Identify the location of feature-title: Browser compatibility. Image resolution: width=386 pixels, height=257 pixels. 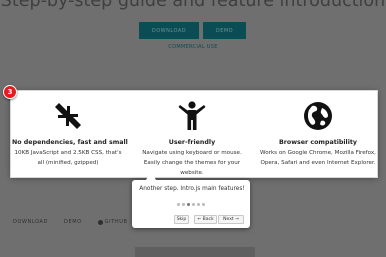
(317, 142).